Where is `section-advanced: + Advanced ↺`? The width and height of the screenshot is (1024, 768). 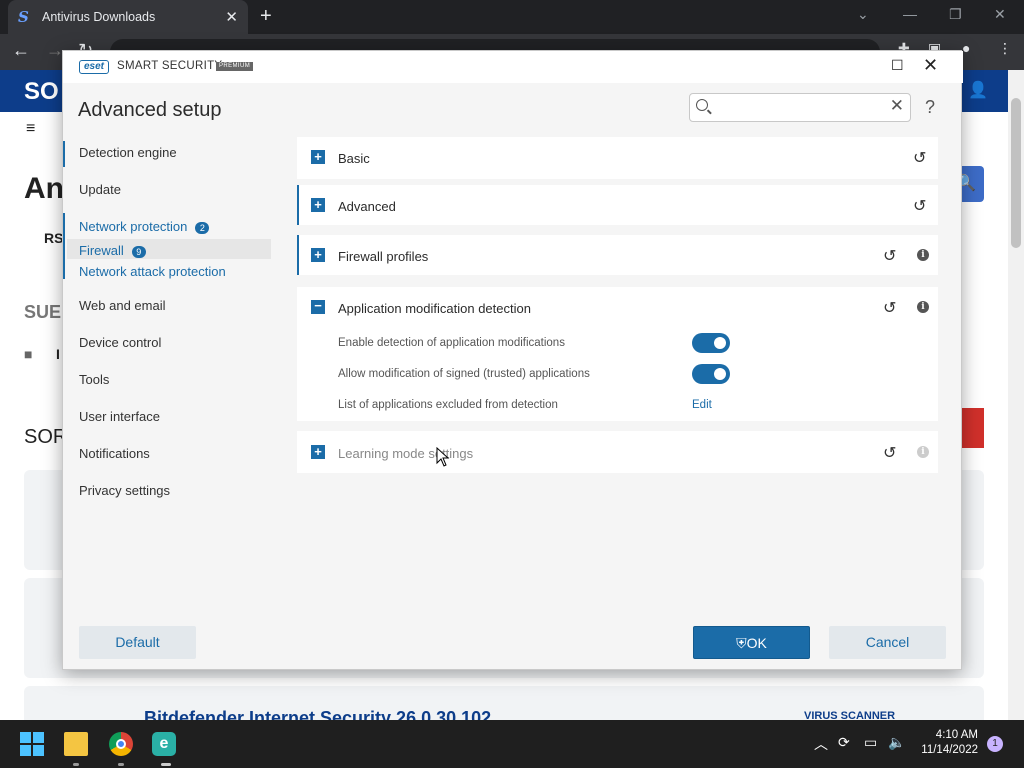
section-advanced: + Advanced ↺ is located at coordinates (617, 205).